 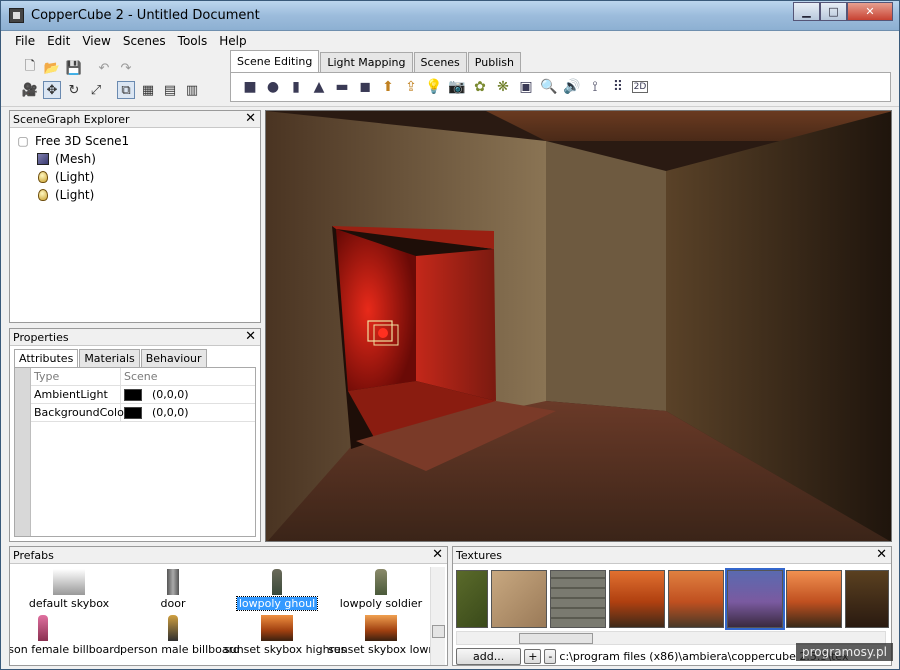 What do you see at coordinates (135, 119) in the screenshot?
I see `scenegraph-header: SceneGraph Explorer ✕` at bounding box center [135, 119].